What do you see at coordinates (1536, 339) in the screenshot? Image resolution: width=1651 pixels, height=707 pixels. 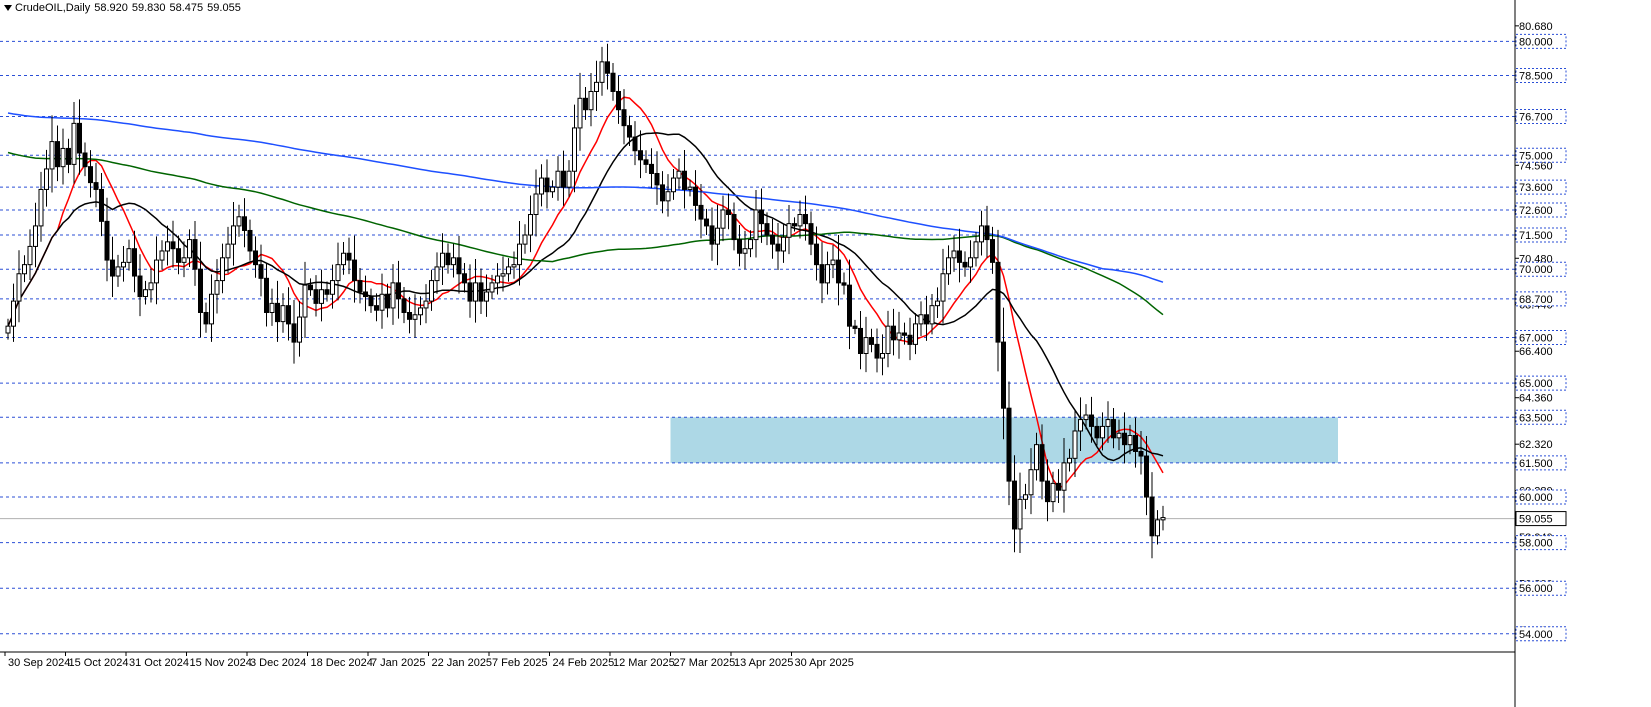 I see `level-price-label: 67.000` at bounding box center [1536, 339].